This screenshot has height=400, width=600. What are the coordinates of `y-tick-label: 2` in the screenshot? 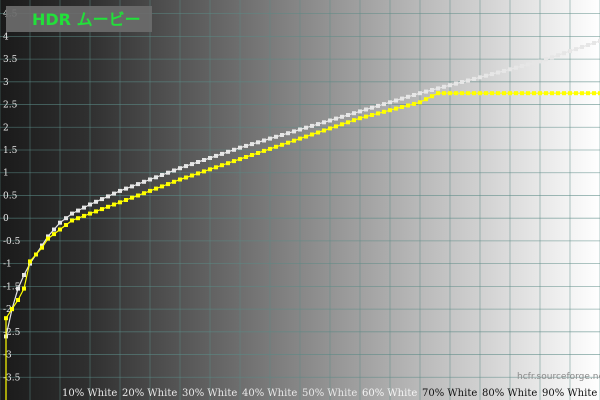 It's located at (6, 128).